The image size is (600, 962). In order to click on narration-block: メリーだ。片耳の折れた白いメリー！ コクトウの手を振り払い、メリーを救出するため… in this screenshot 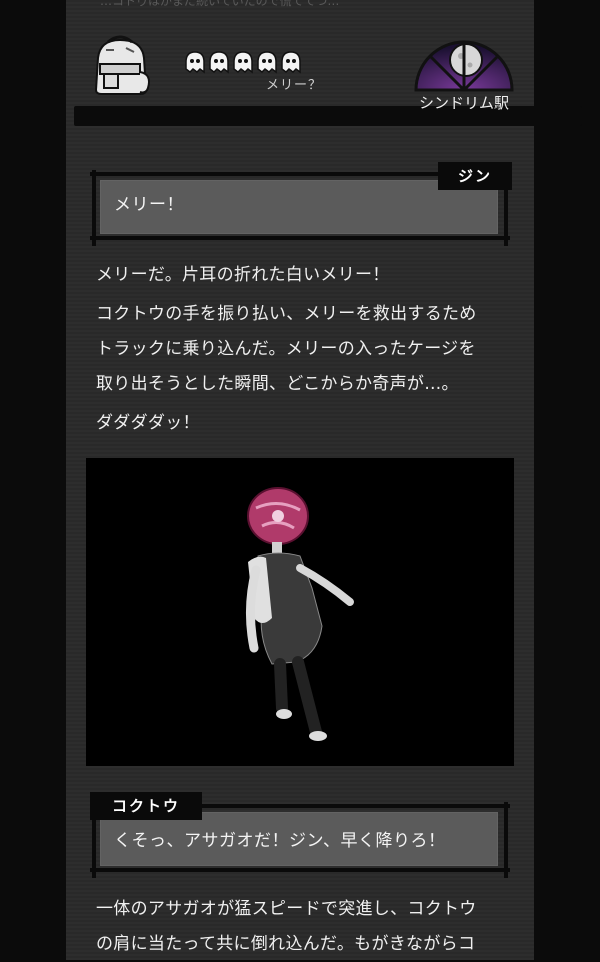, I will do `click(306, 349)`.